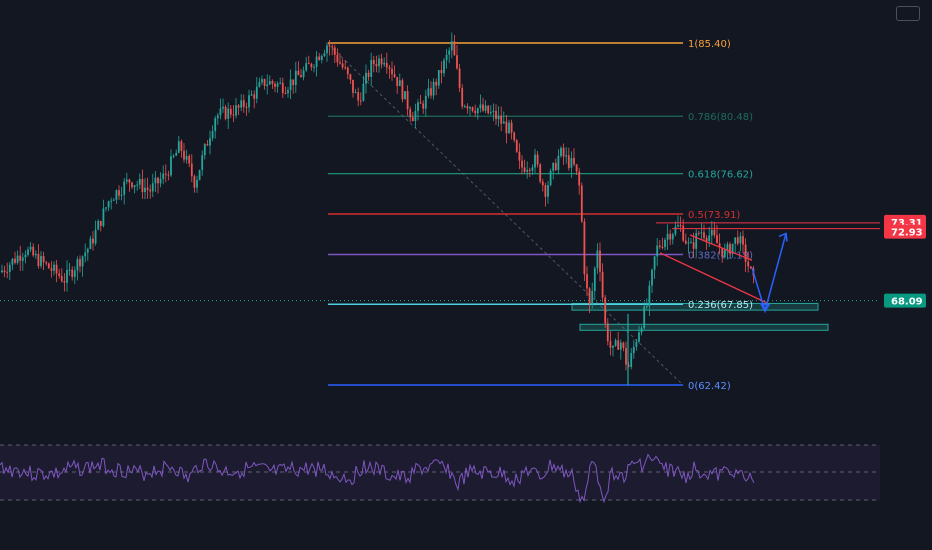 The image size is (932, 550). What do you see at coordinates (440, 474) in the screenshot?
I see `rsi-pane` at bounding box center [440, 474].